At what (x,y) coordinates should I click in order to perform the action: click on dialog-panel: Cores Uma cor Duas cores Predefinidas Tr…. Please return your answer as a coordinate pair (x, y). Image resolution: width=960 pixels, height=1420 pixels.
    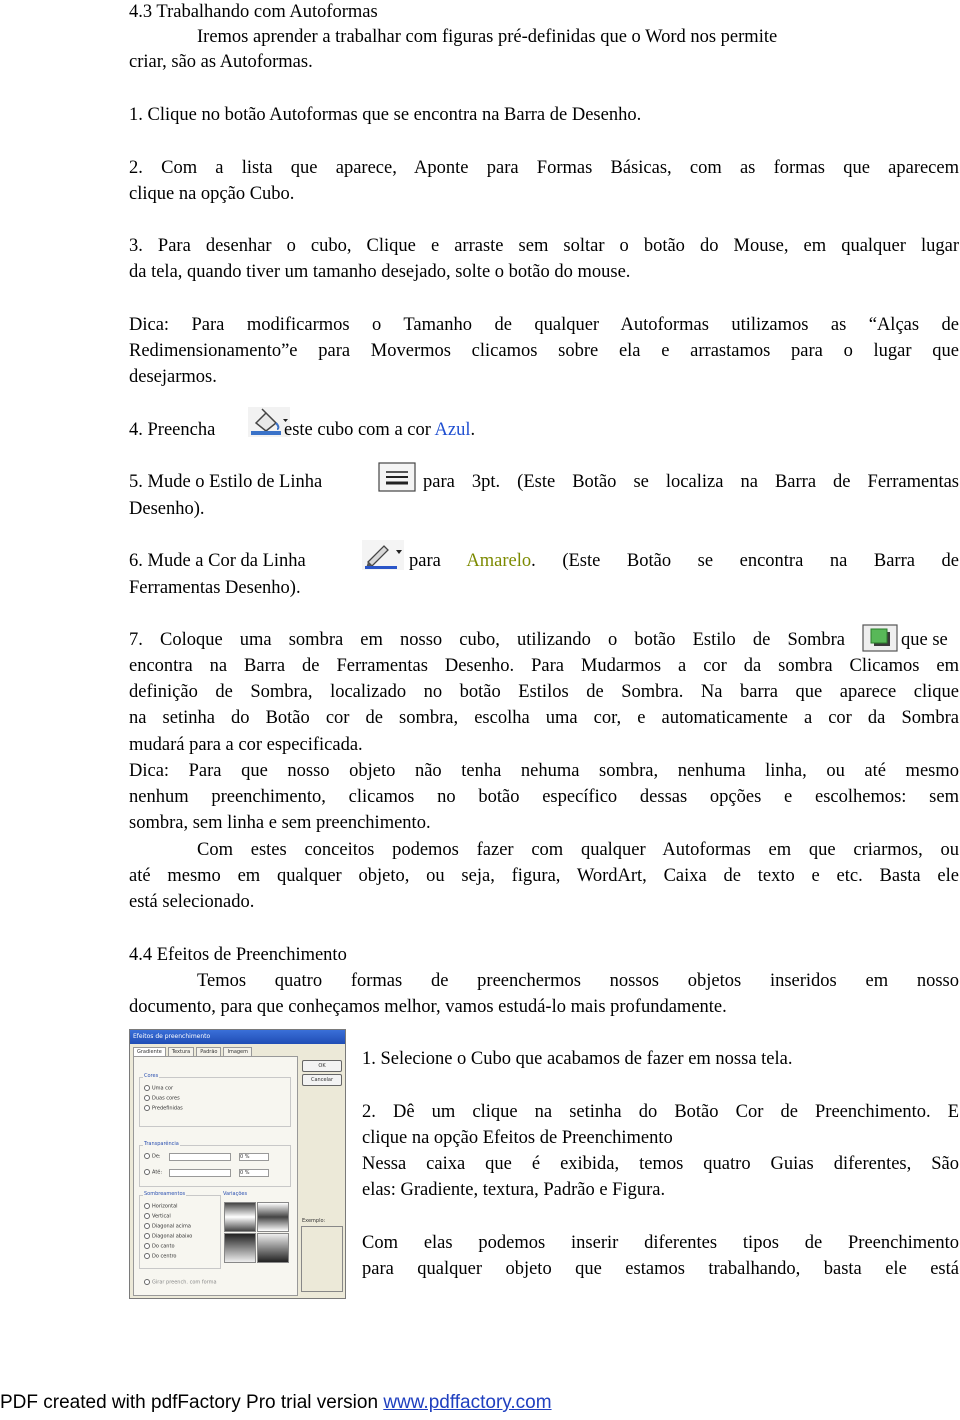
    Looking at the image, I should click on (215, 1176).